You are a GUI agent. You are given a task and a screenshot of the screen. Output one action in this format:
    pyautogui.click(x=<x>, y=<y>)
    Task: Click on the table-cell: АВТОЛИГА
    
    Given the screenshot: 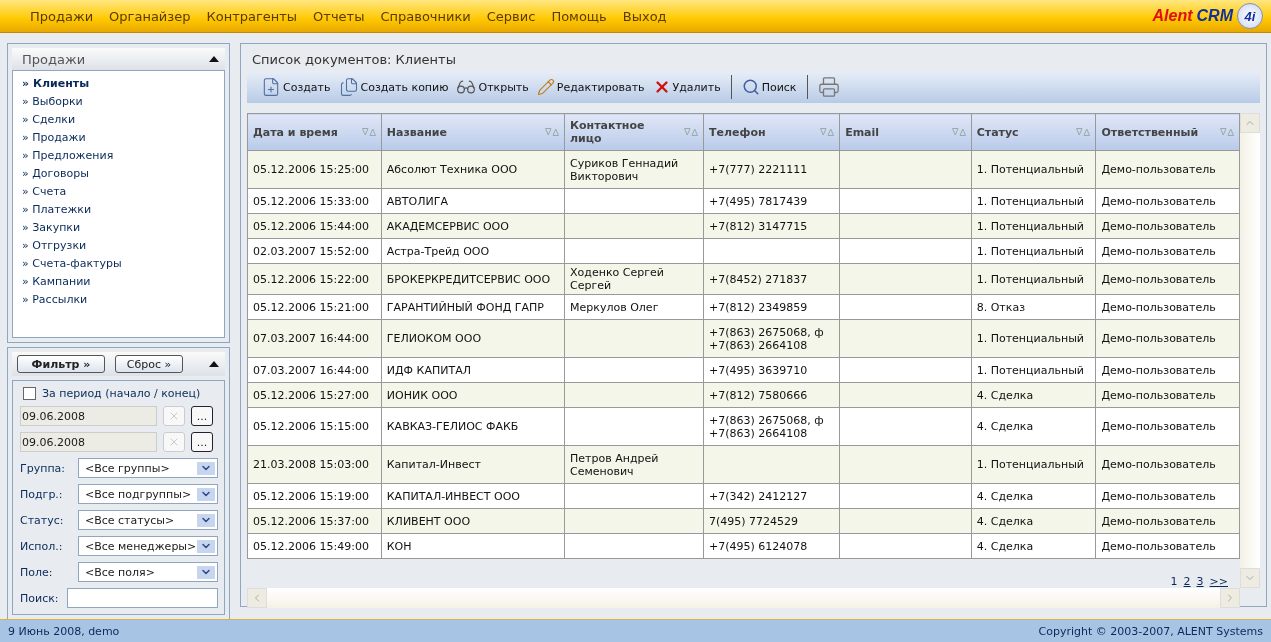 What is the action you would take?
    pyautogui.click(x=473, y=201)
    